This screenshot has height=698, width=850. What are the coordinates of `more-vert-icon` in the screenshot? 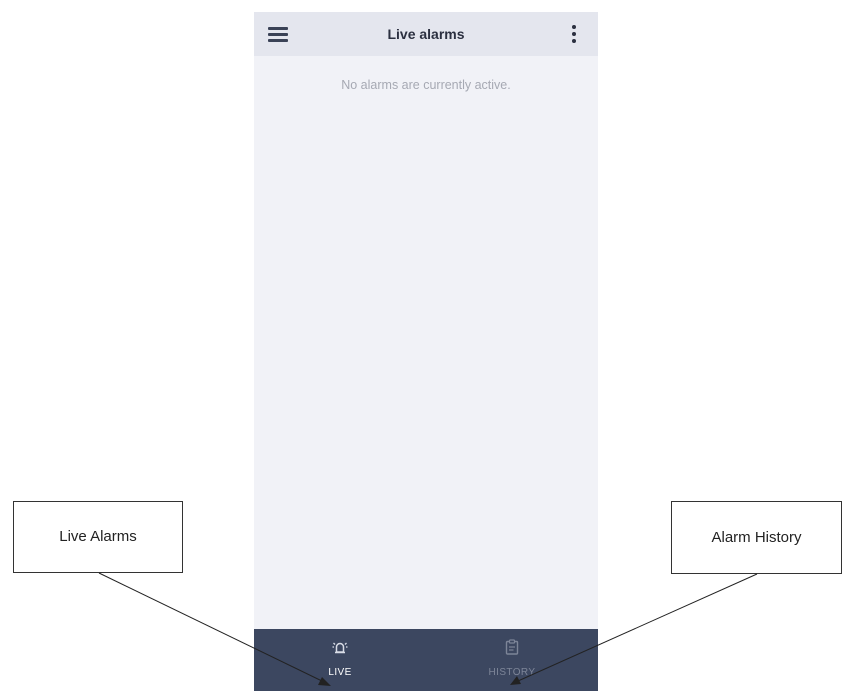 It's located at (574, 34).